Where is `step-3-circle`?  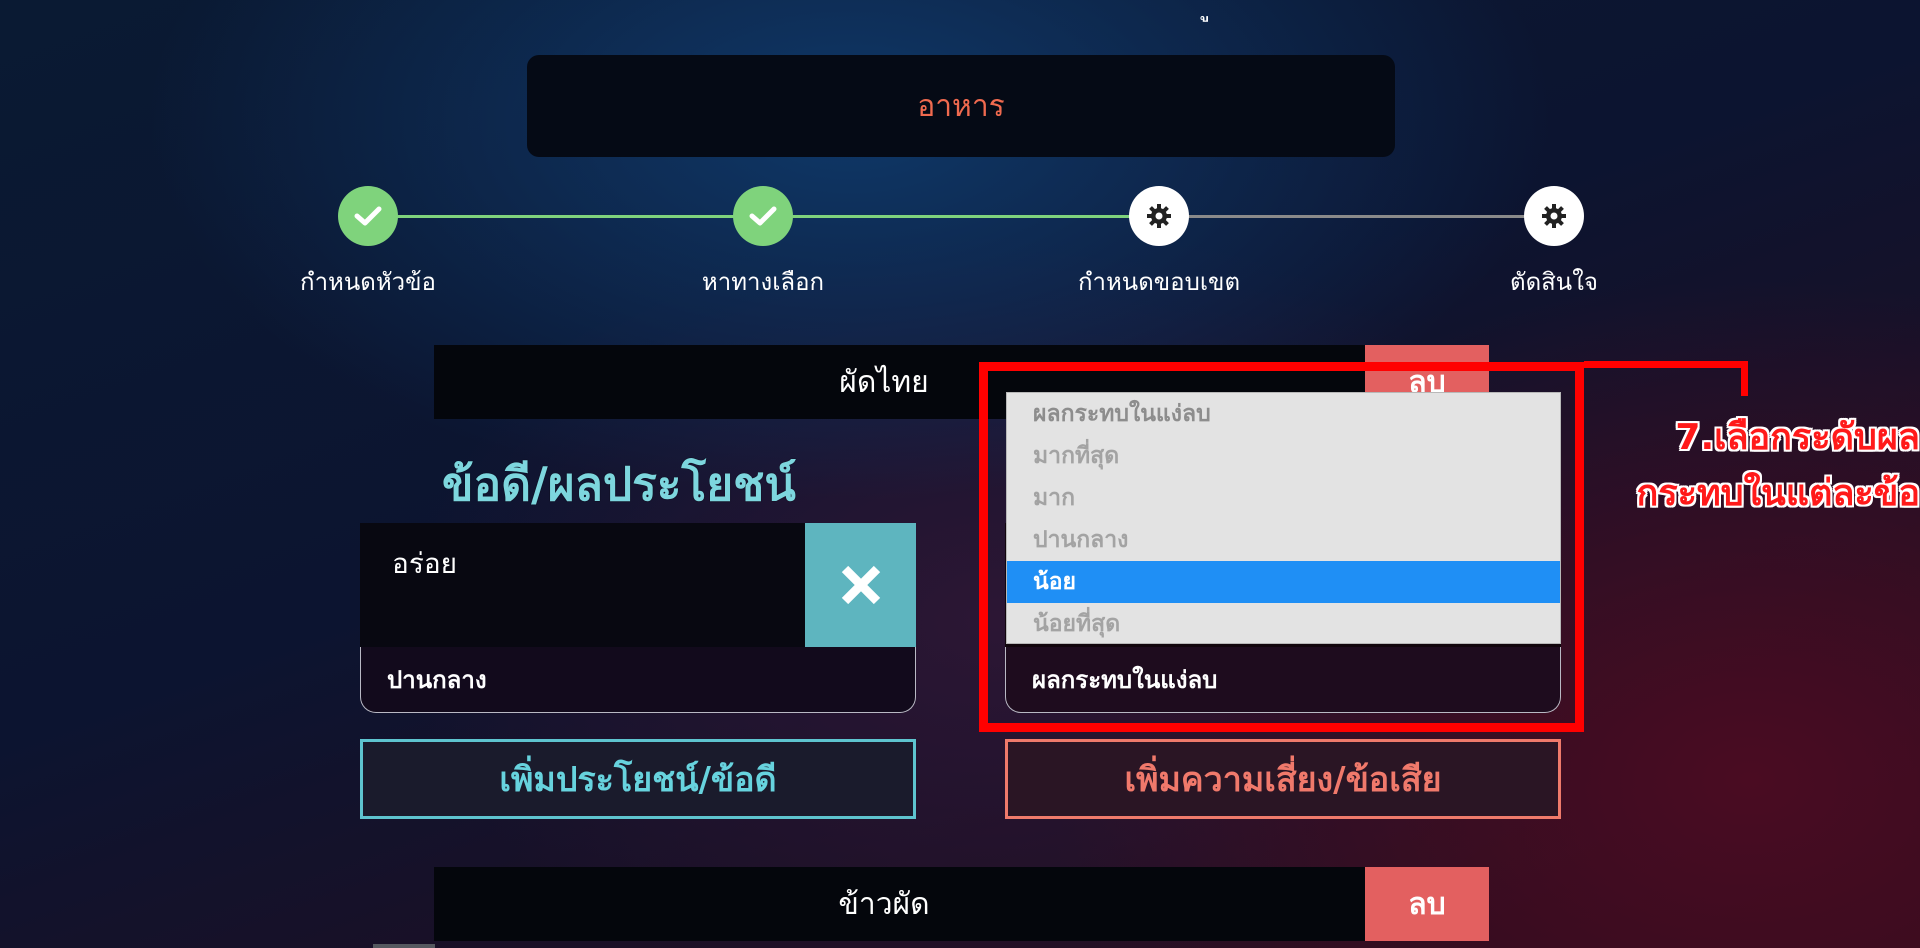
step-3-circle is located at coordinates (1159, 216).